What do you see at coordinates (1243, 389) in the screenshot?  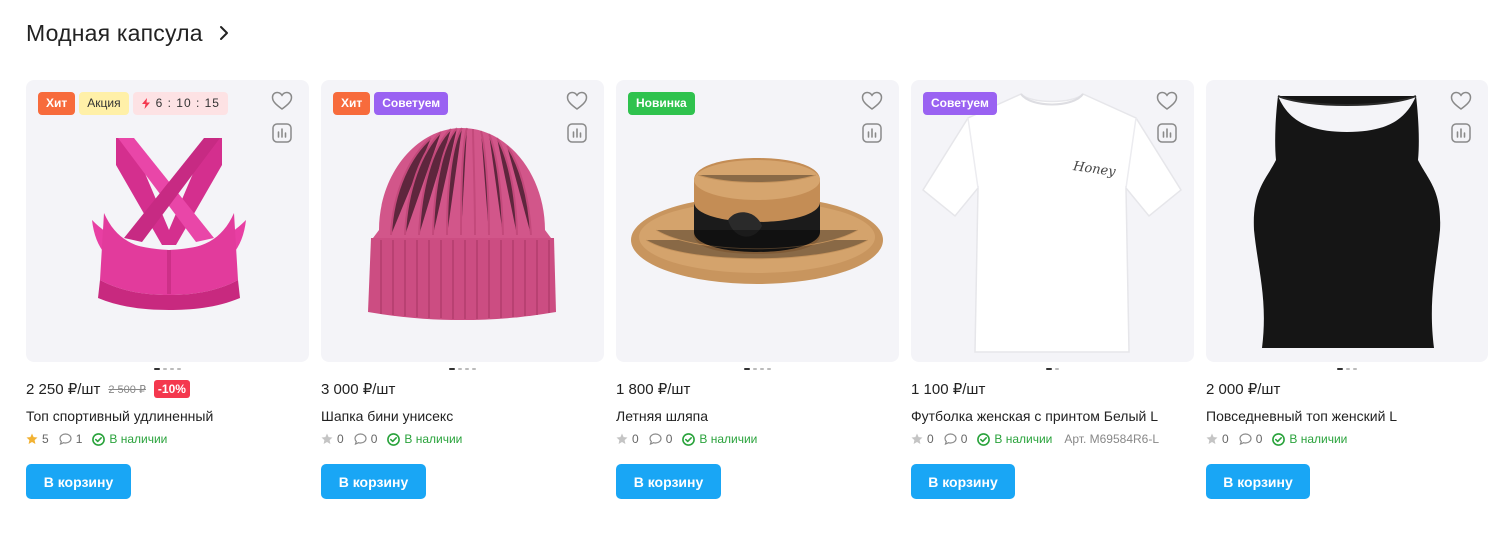 I see `price: 2 000 ₽/шт` at bounding box center [1243, 389].